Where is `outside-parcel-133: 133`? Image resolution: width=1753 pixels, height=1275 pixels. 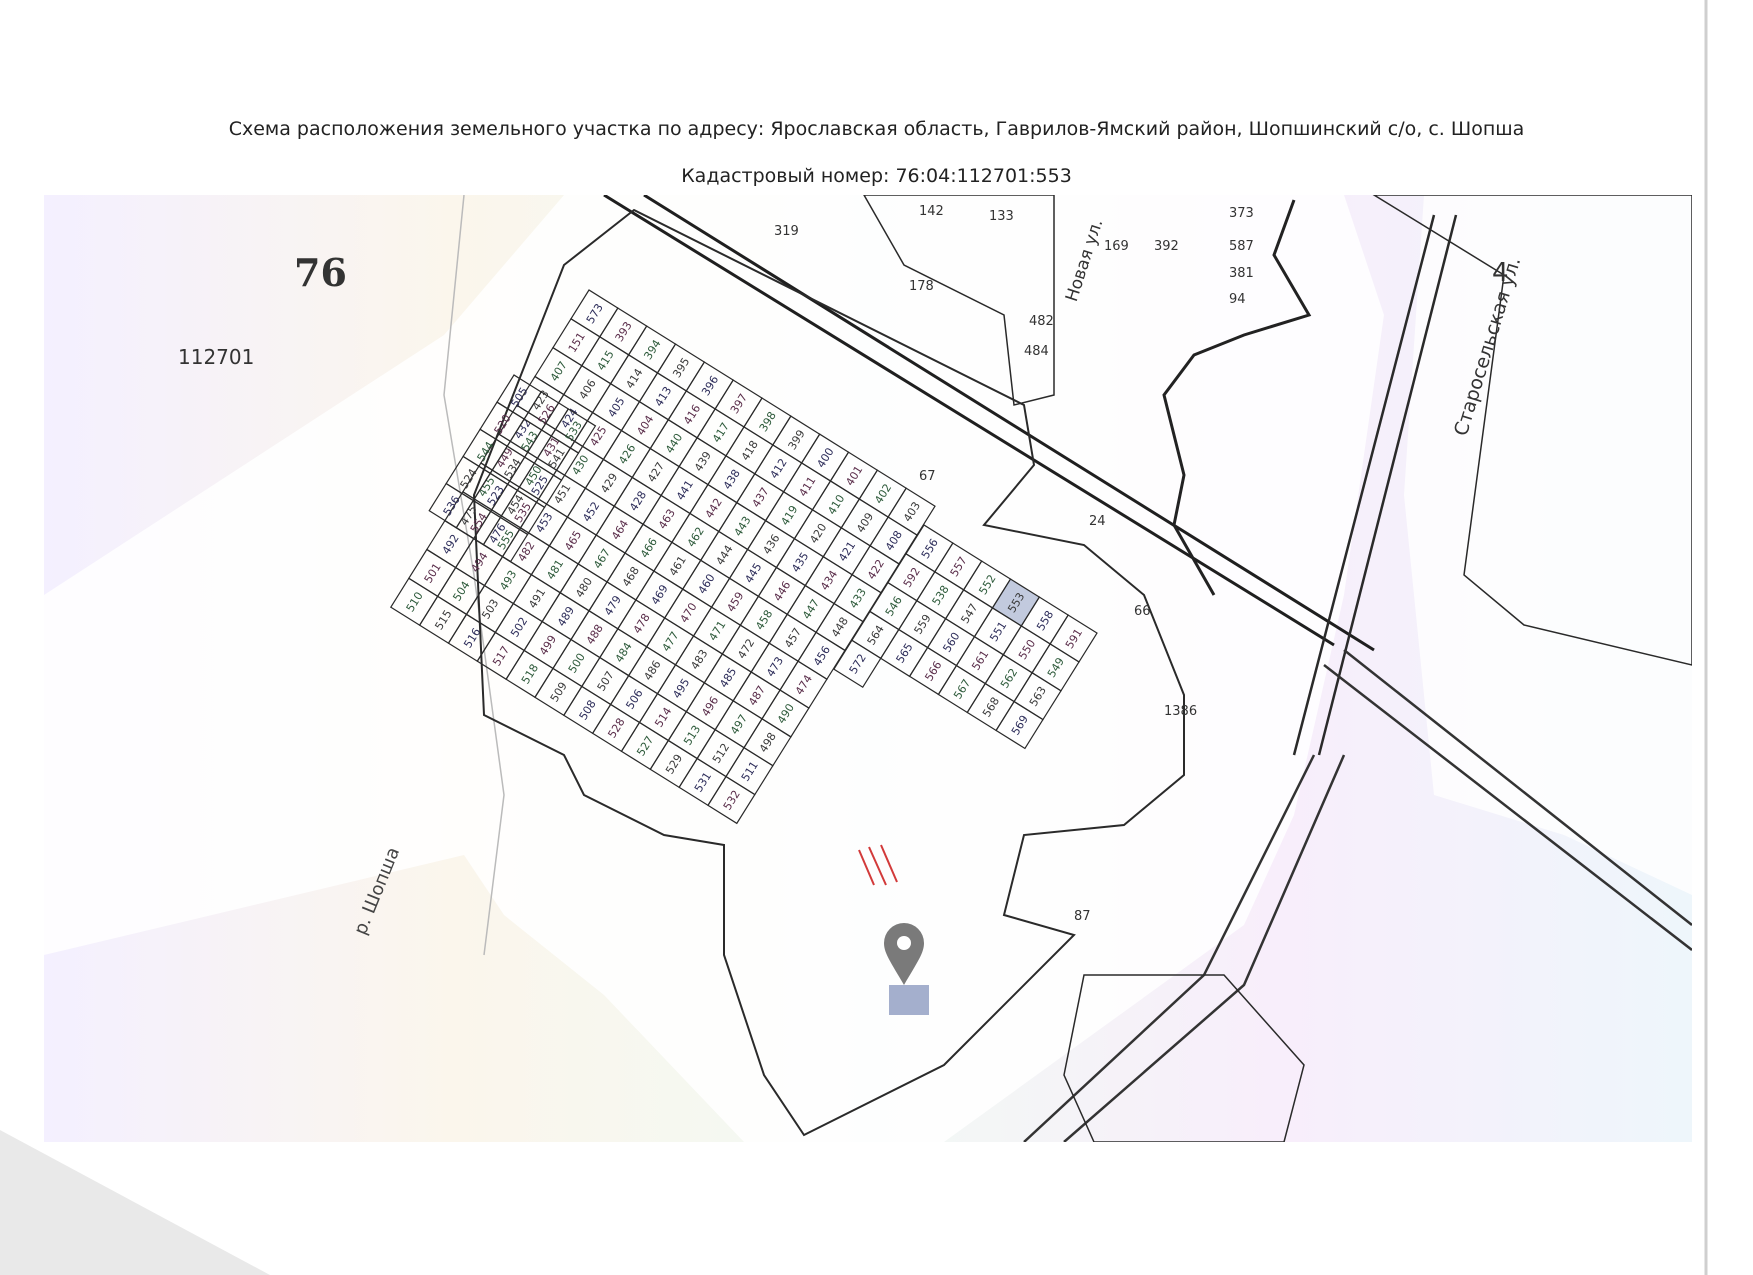 outside-parcel-133: 133 is located at coordinates (1001, 216).